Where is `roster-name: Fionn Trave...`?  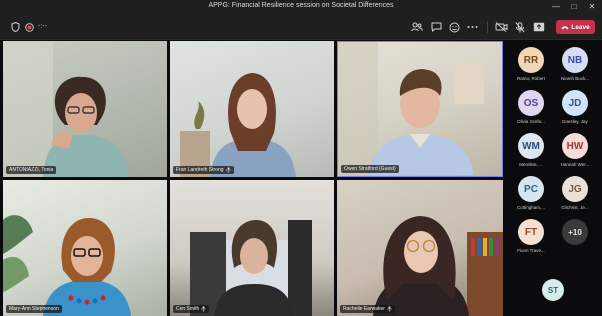 roster-name: Fionn Trave... is located at coordinates (531, 250).